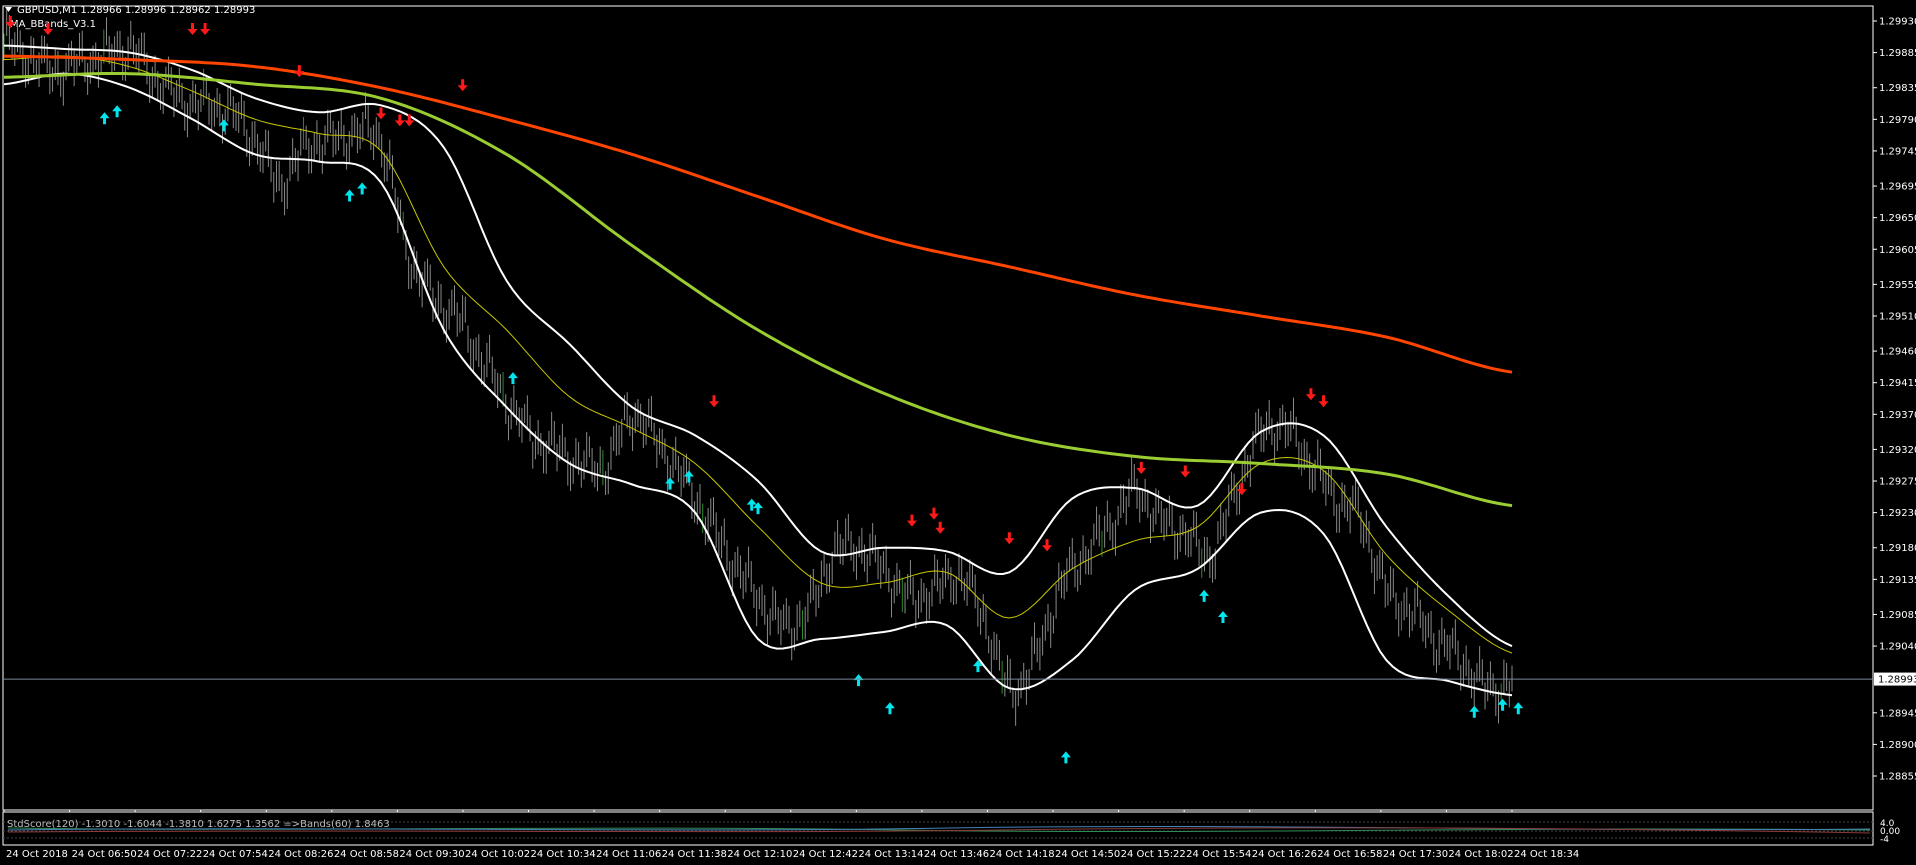  I want to click on y-tick-label: 1.29510, so click(1897, 316).